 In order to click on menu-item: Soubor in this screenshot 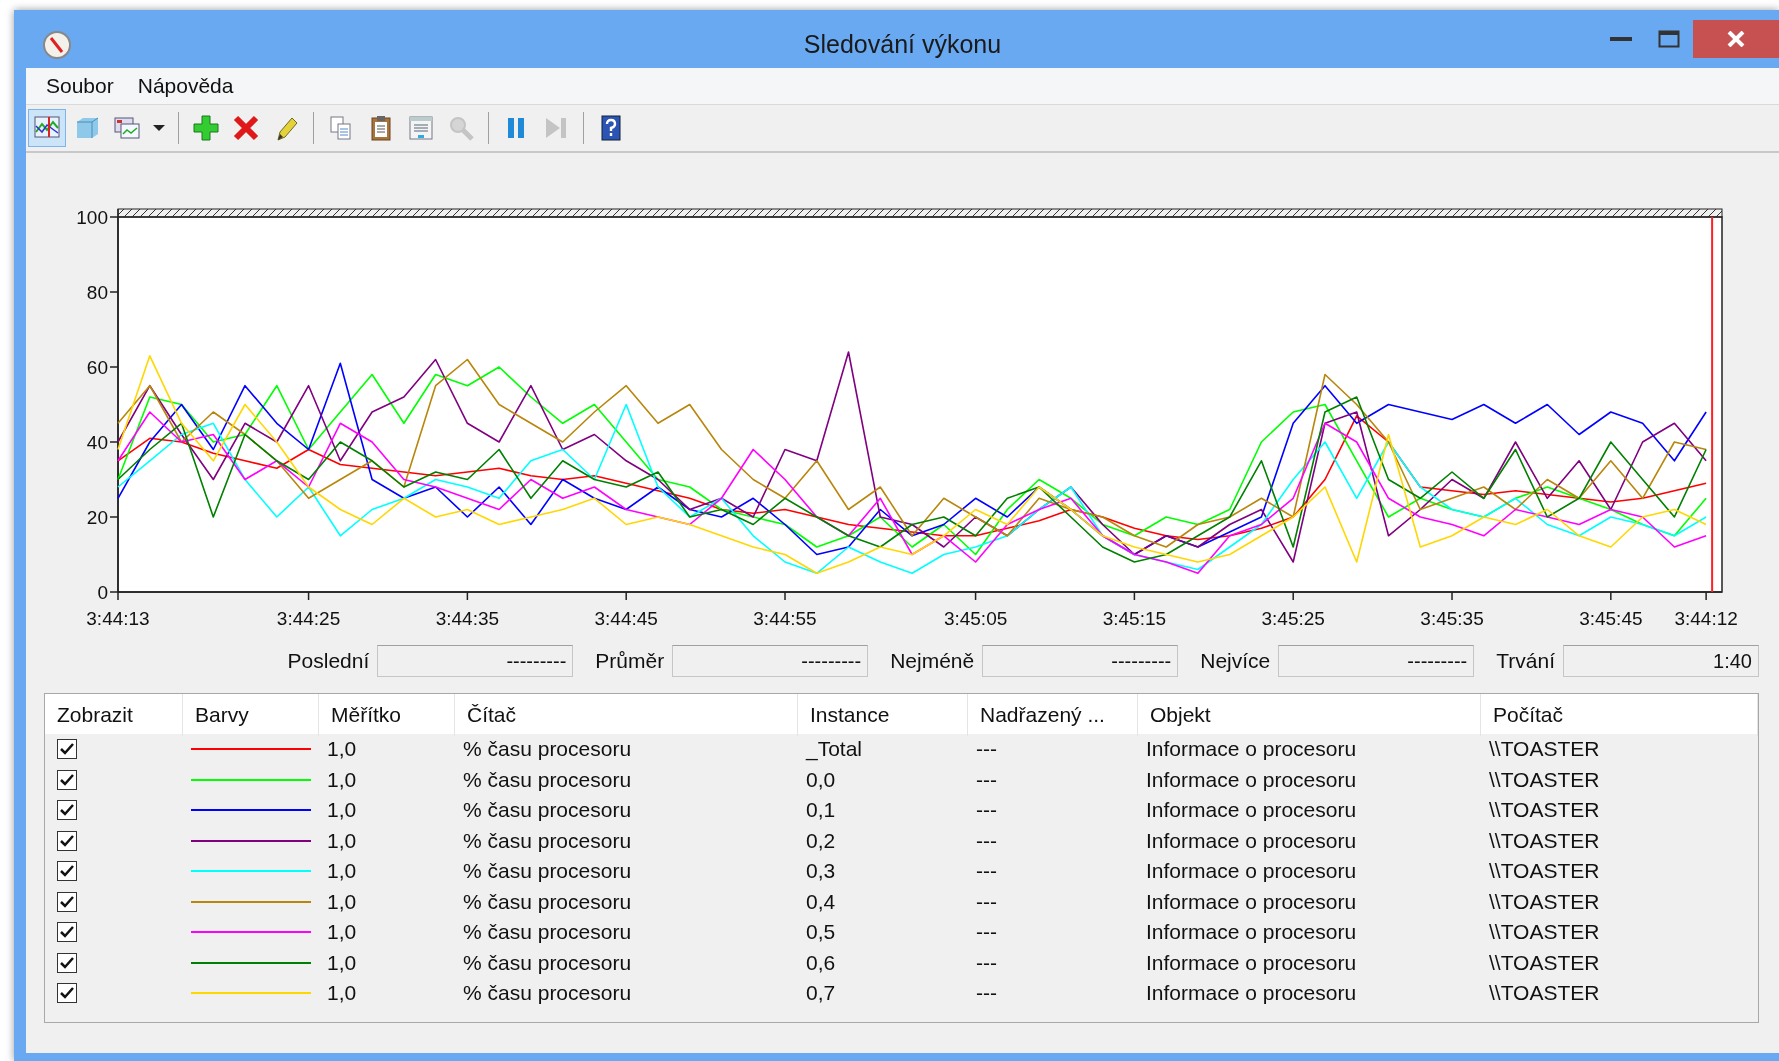, I will do `click(80, 86)`.